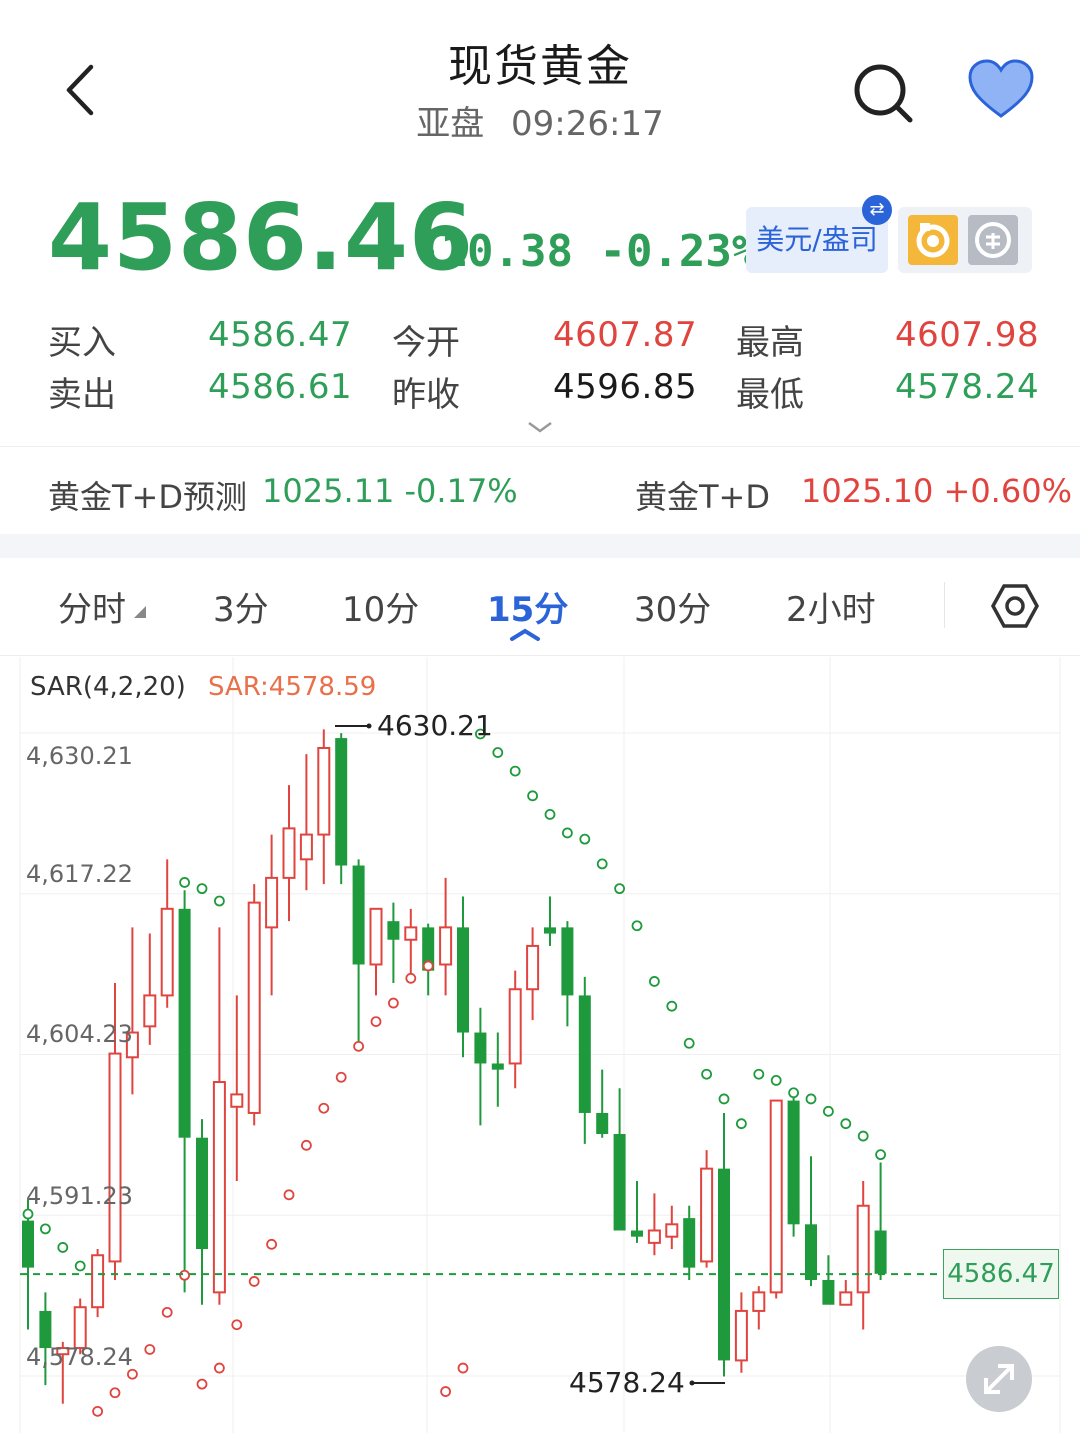 This screenshot has width=1080, height=1433. I want to click on section-gap, so click(540, 546).